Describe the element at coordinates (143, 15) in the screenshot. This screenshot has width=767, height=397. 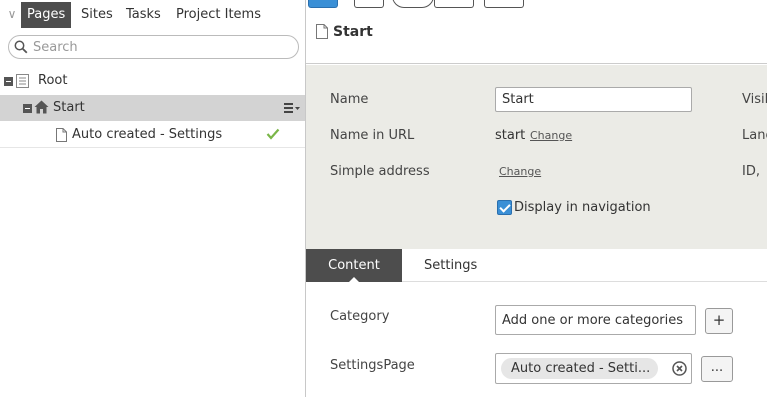
I see `tab-tasks: Tasks` at that location.